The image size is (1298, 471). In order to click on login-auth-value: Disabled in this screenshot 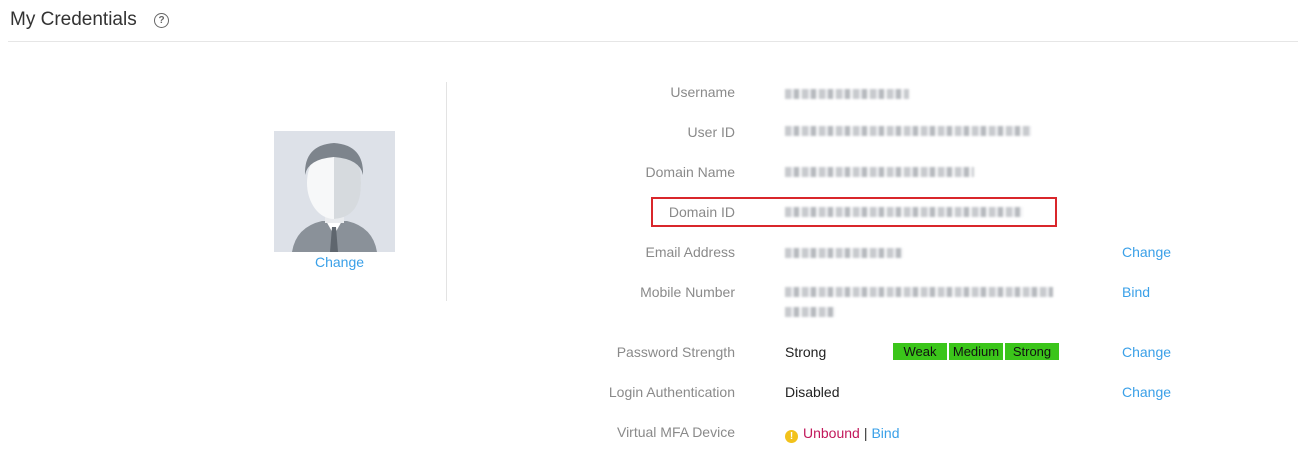, I will do `click(812, 392)`.